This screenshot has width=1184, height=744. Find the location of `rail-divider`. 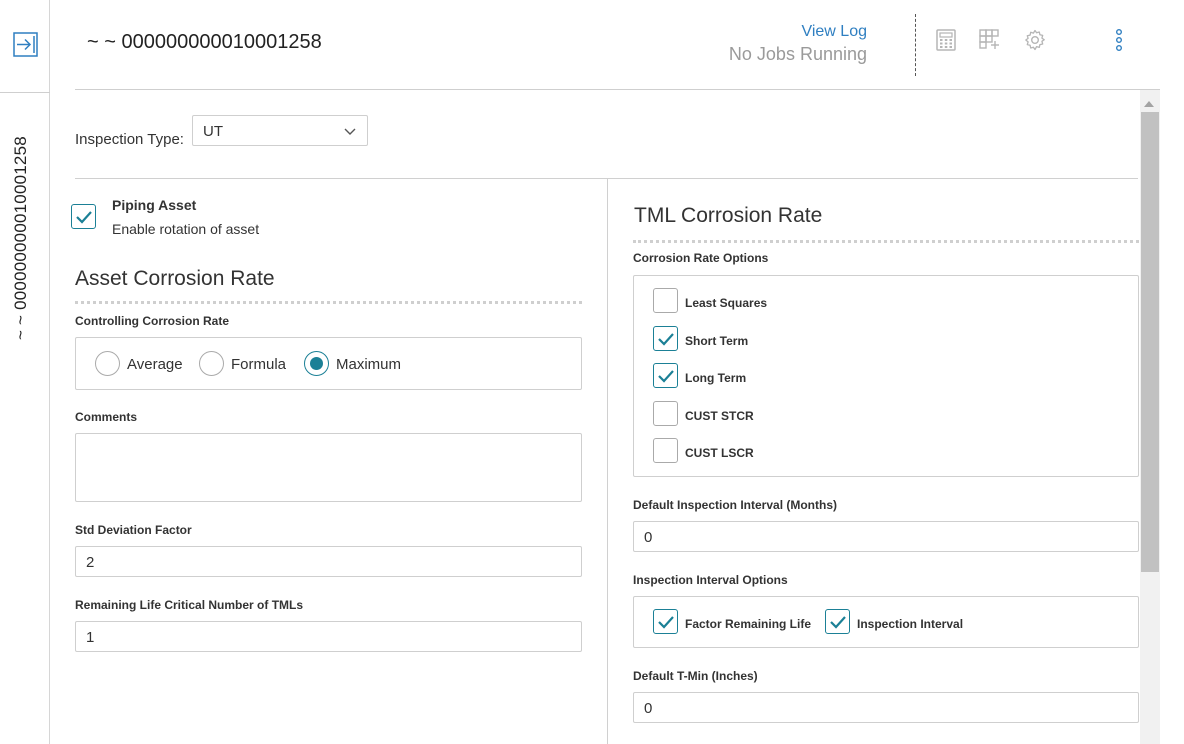

rail-divider is located at coordinates (25, 92).